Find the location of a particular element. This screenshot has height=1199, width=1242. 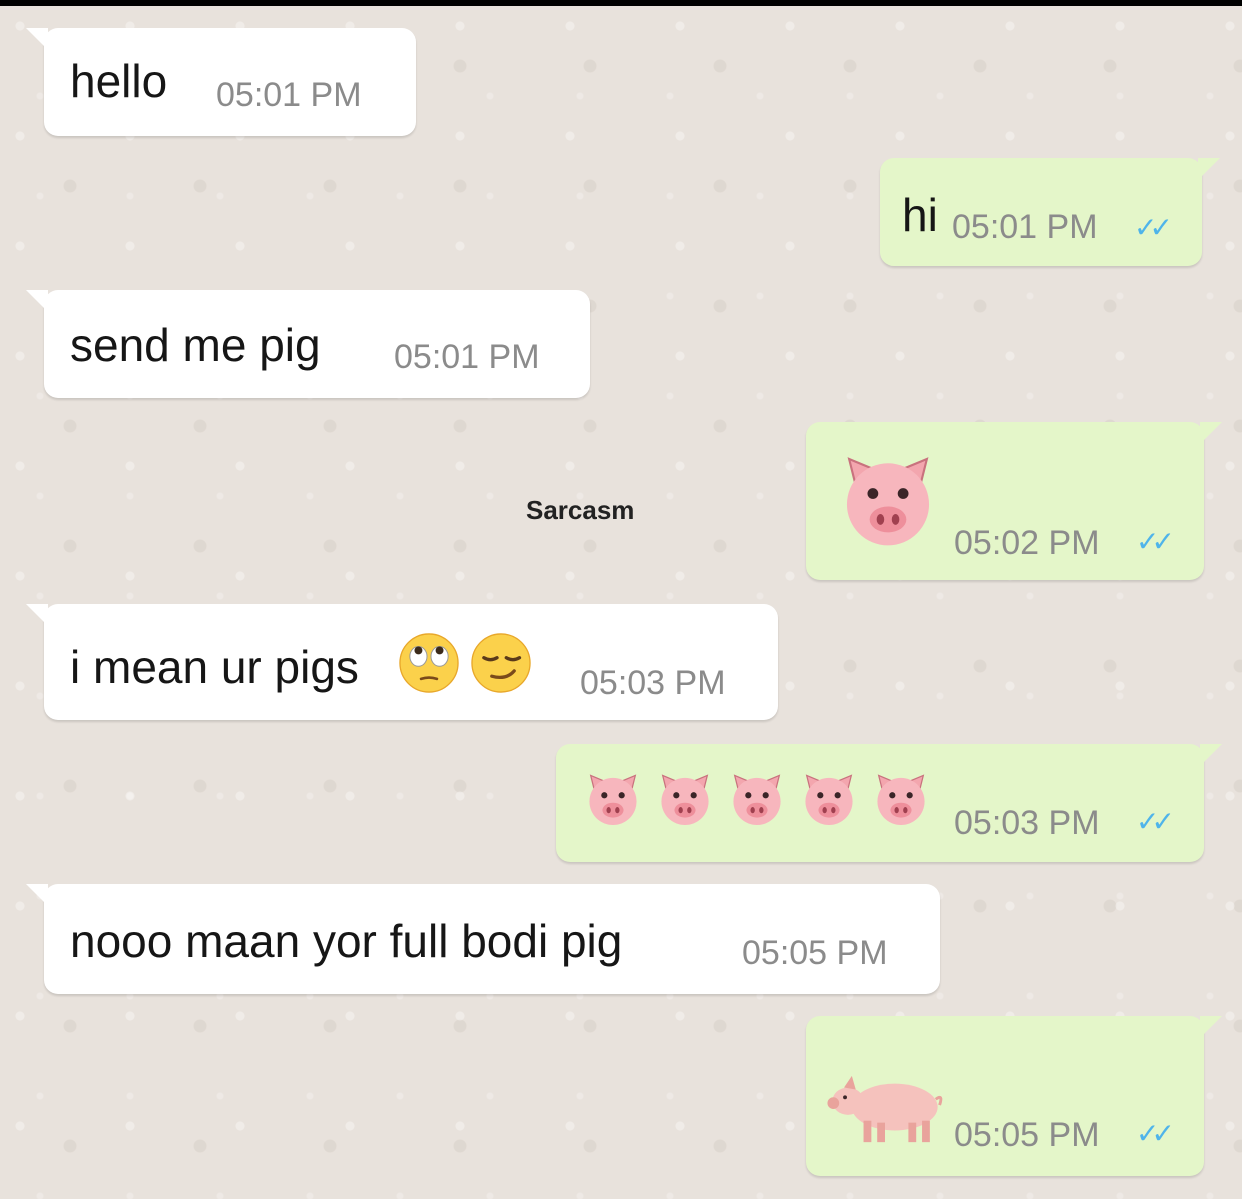

outgoing-message: 05:05 PM ✓✓ is located at coordinates (1014, 1096).